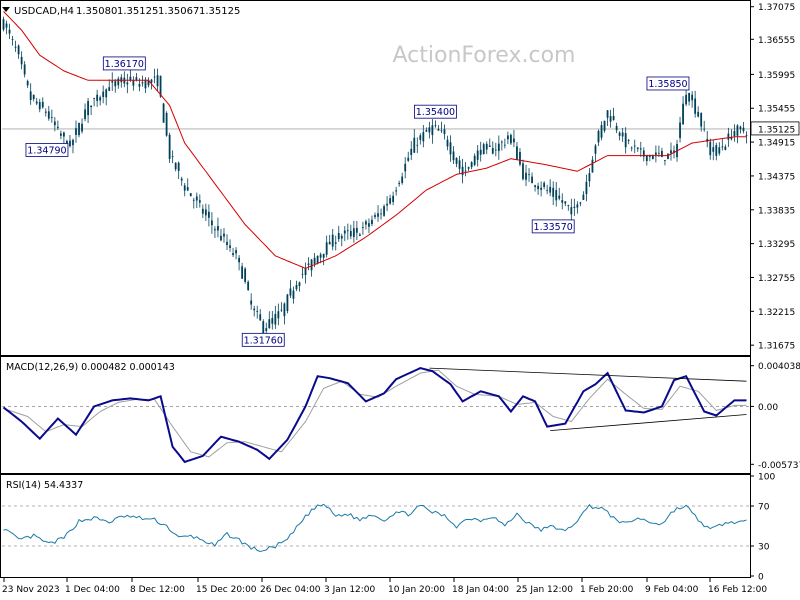  Describe the element at coordinates (776, 41) in the screenshot. I see `price-tick-label: 1.36555` at that location.